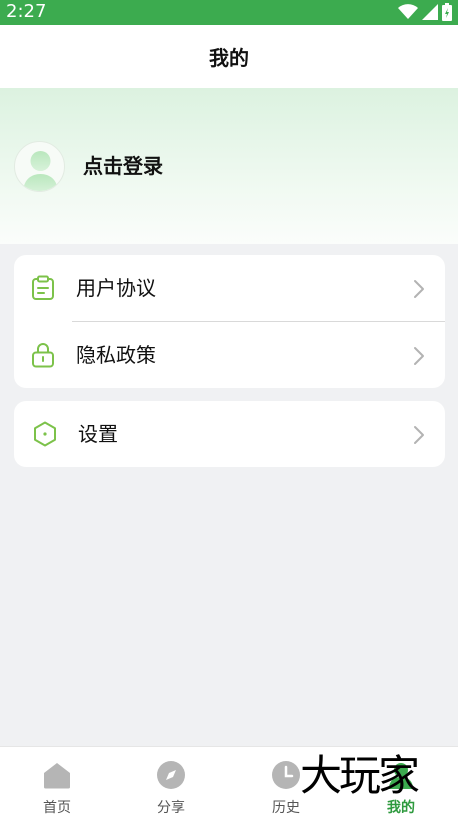 This screenshot has height=820, width=458. I want to click on avatar, so click(39, 166).